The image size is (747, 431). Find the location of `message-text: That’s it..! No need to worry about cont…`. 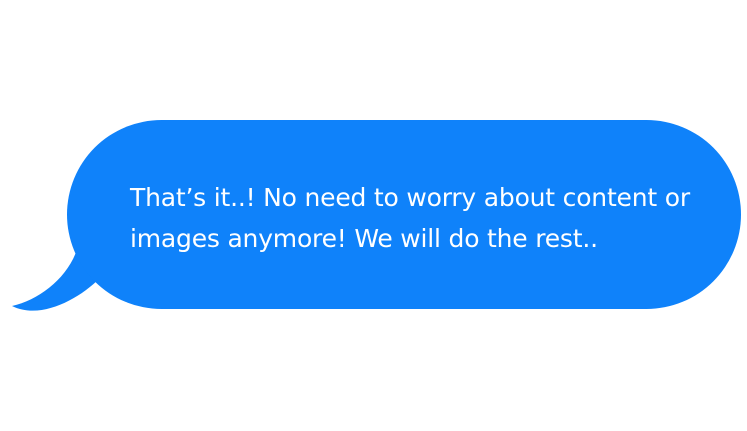

message-text: That’s it..! No need to worry about cont… is located at coordinates (420, 218).